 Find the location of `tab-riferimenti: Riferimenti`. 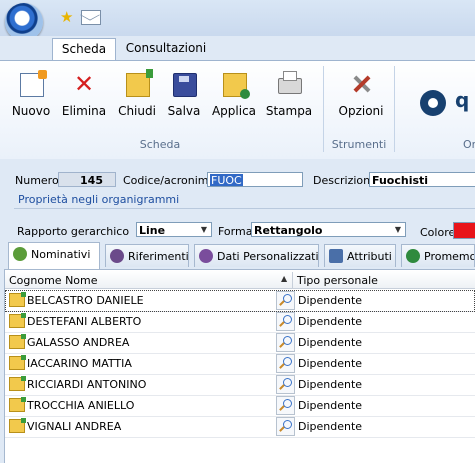

tab-riferimenti: Riferimenti is located at coordinates (147, 255).